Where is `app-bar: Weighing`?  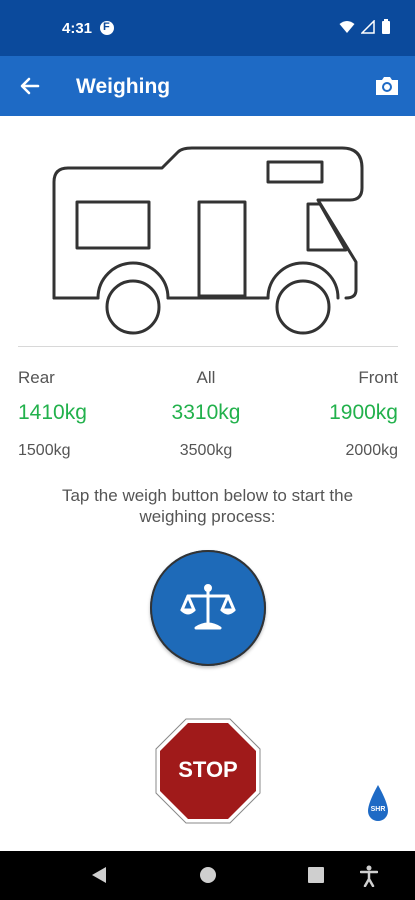
app-bar: Weighing is located at coordinates (207, 86).